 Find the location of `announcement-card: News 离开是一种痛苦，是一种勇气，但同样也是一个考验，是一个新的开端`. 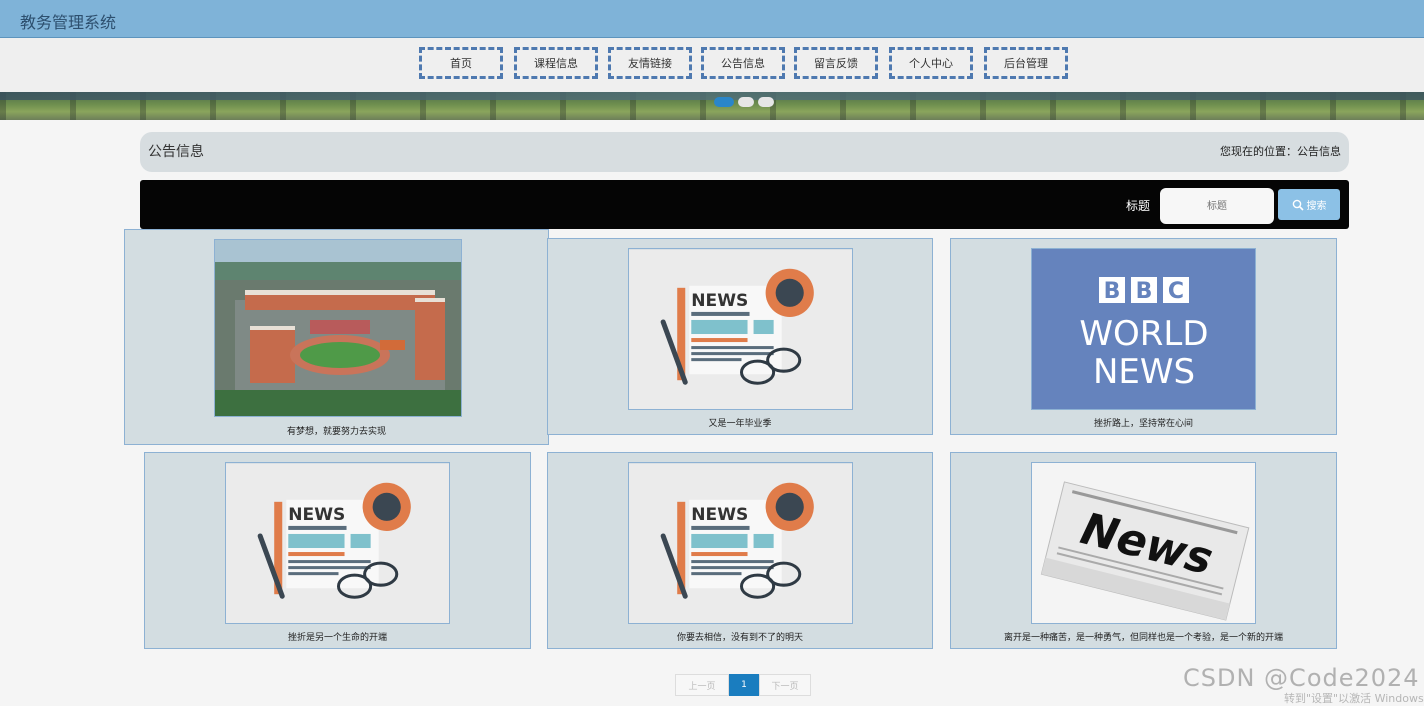

announcement-card: News 离开是一种痛苦，是一种勇气，但同样也是一个考验，是一个新的开端 is located at coordinates (1143, 550).